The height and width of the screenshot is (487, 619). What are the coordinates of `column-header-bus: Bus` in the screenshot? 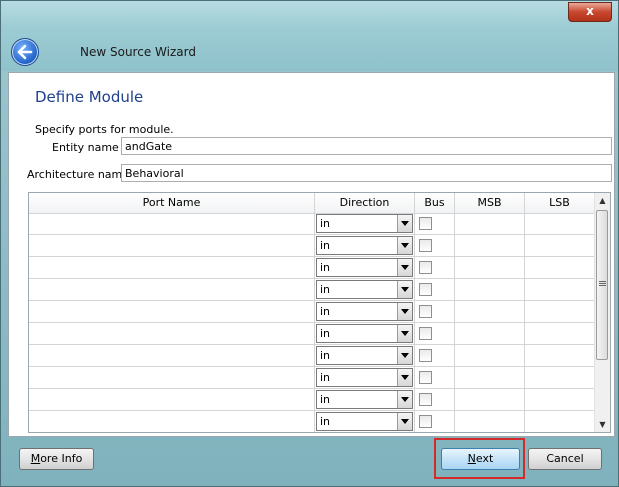 It's located at (435, 203).